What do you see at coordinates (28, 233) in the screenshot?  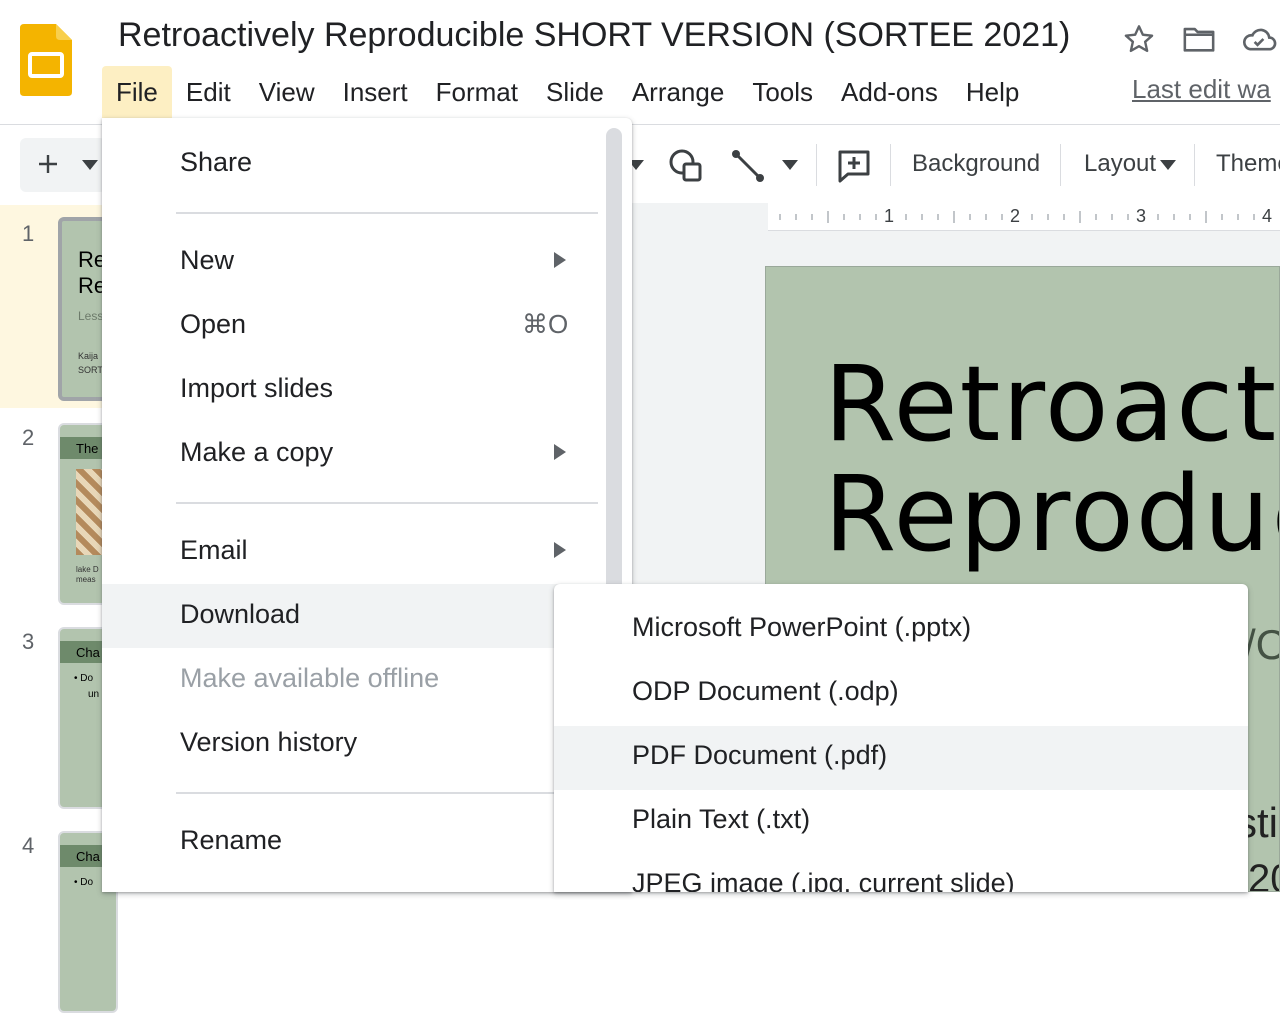 I see `slide-number: 1` at bounding box center [28, 233].